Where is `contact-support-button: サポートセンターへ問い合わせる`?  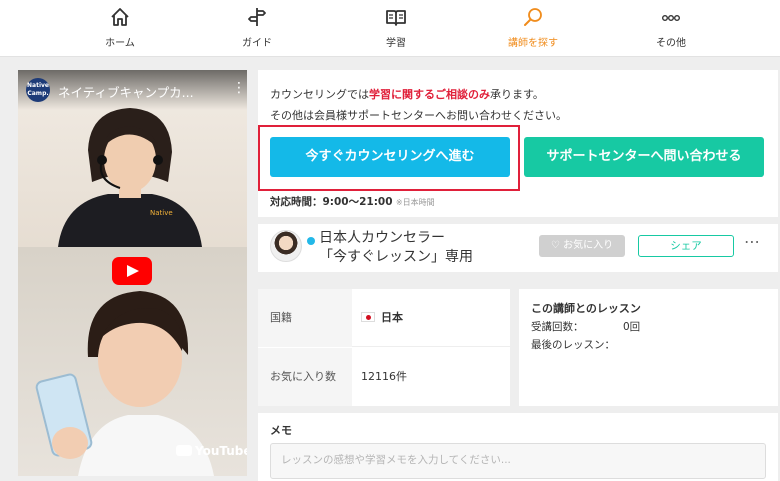 contact-support-button: サポートセンターへ問い合わせる is located at coordinates (644, 157).